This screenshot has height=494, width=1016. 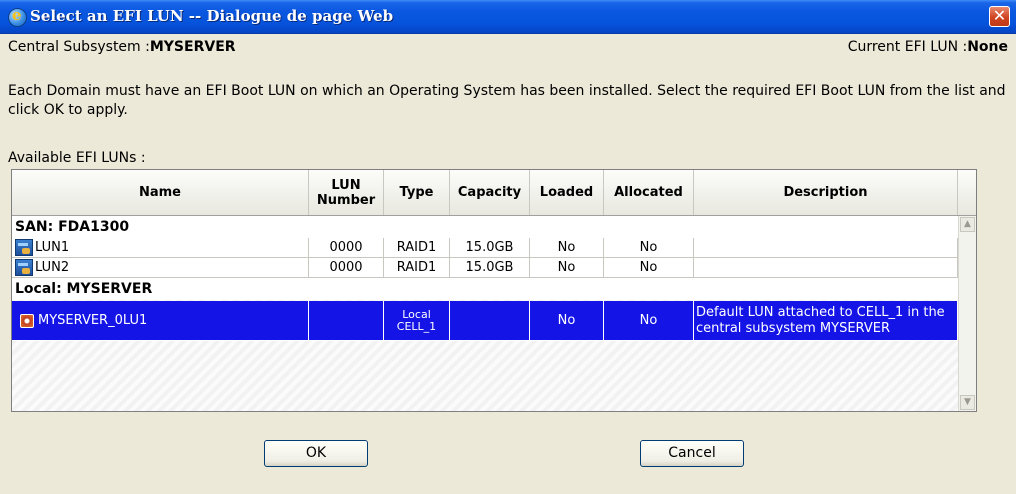 I want to click on current-efi-lun: Current EFI LUN :None, so click(x=928, y=47).